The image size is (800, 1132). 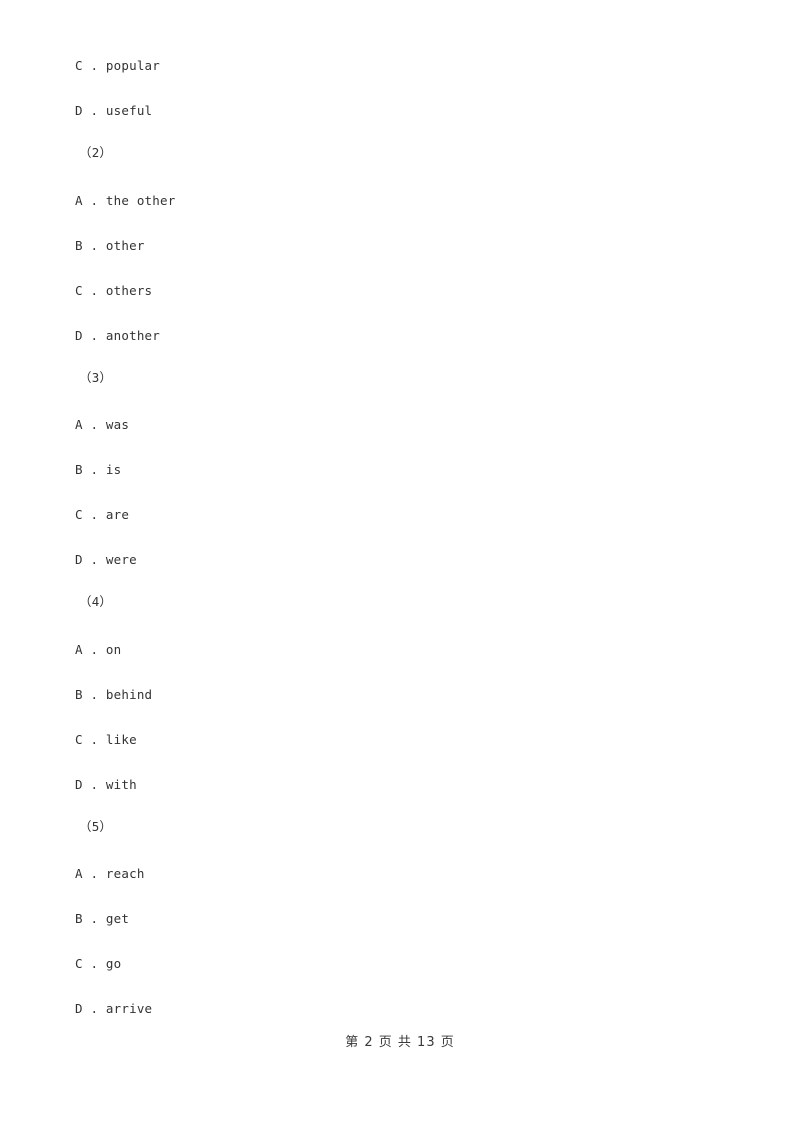 I want to click on answer-option: A . the other, so click(x=125, y=201).